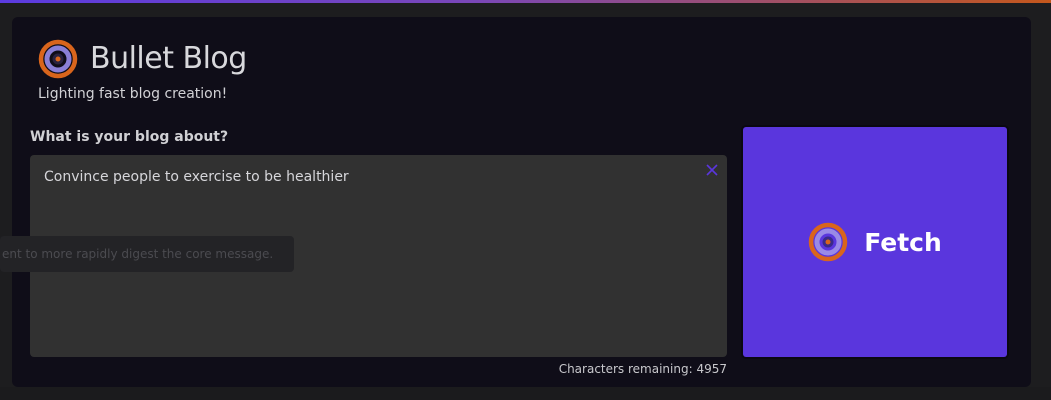  I want to click on close-icon, so click(712, 170).